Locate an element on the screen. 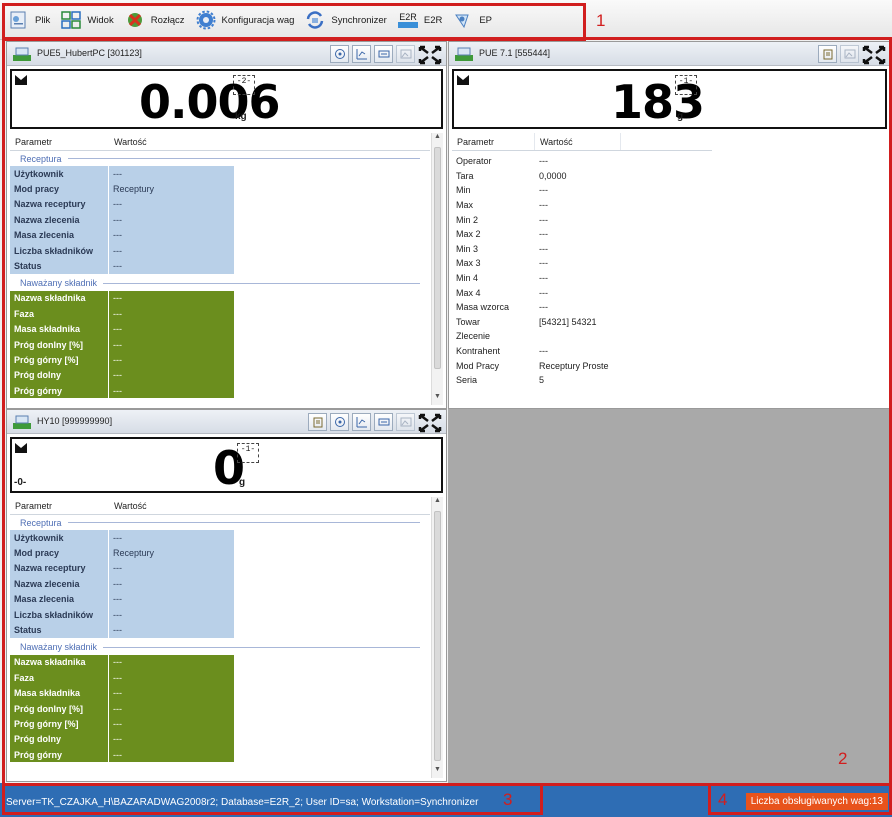  table-row: Min 3 --- is located at coordinates (669, 249).